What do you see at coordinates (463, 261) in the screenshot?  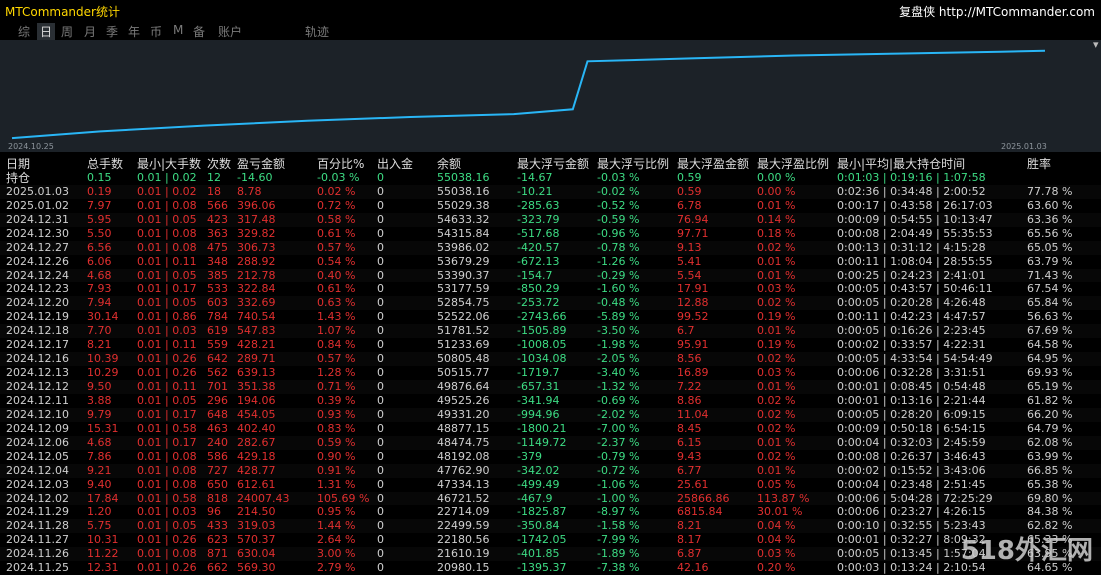 I see `cell-balance: 53679.29` at bounding box center [463, 261].